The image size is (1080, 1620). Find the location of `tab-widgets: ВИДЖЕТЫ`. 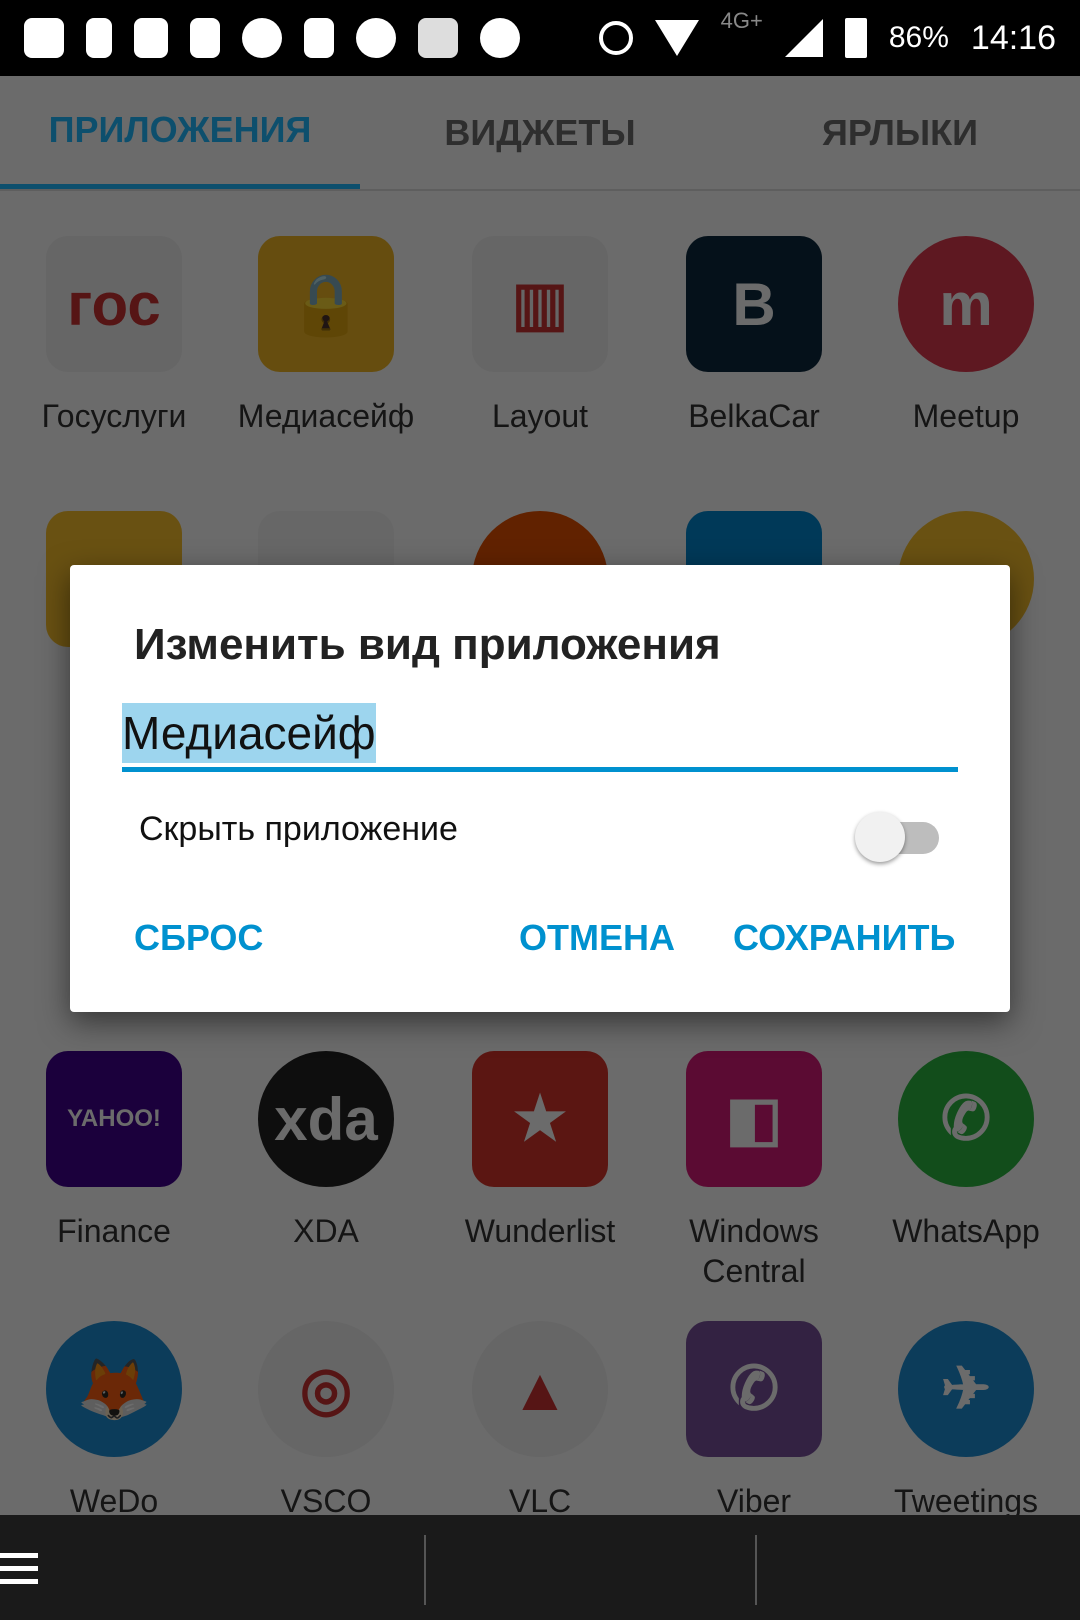

tab-widgets: ВИДЖЕТЫ is located at coordinates (540, 132).